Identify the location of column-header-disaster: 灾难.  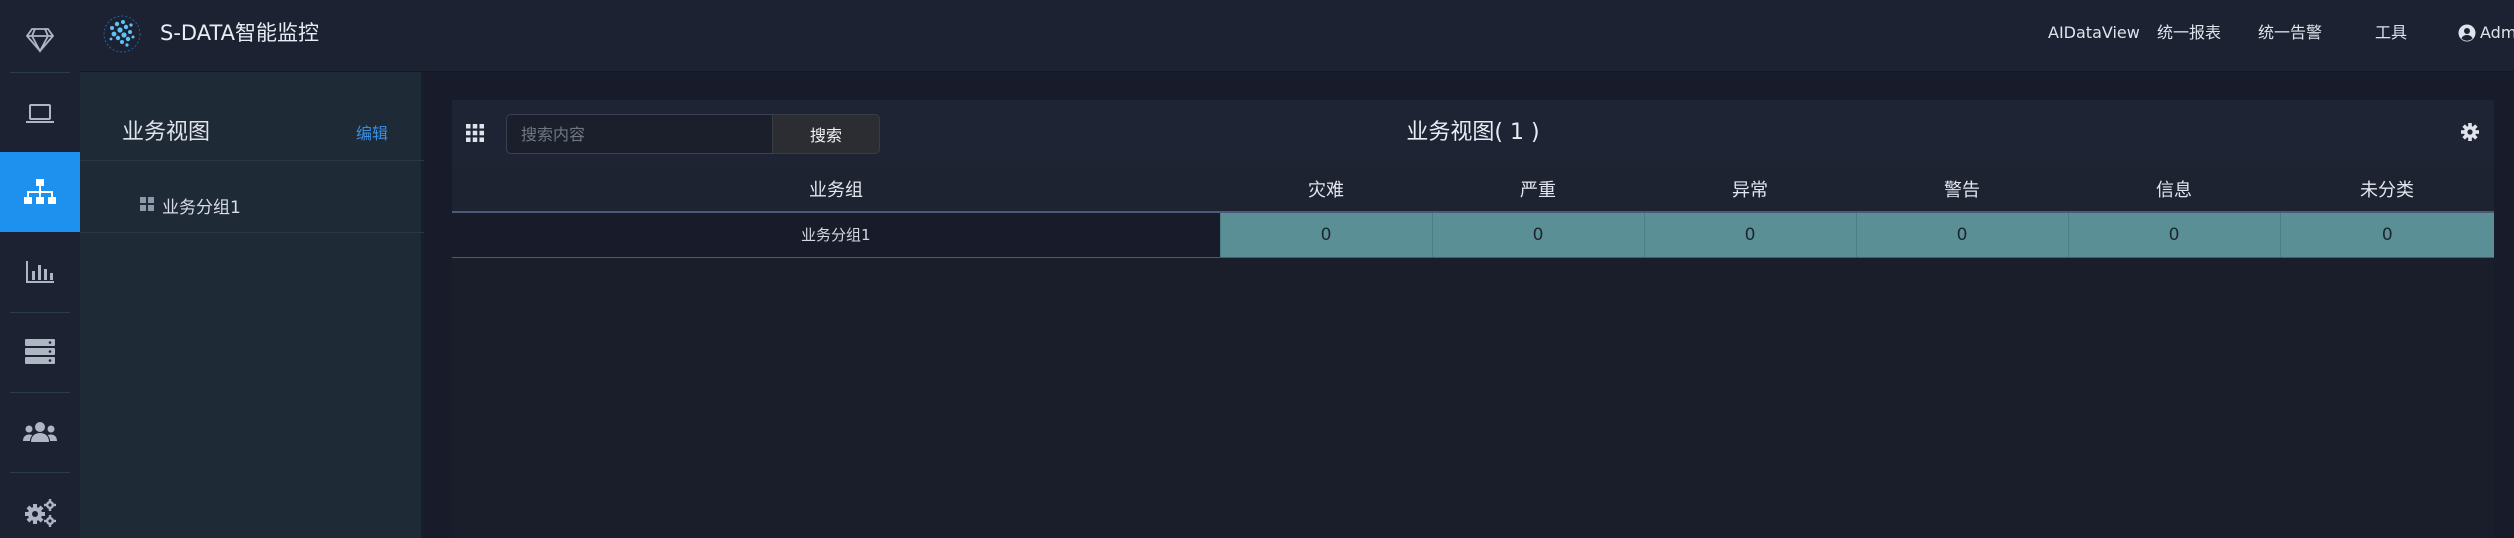
(1326, 189).